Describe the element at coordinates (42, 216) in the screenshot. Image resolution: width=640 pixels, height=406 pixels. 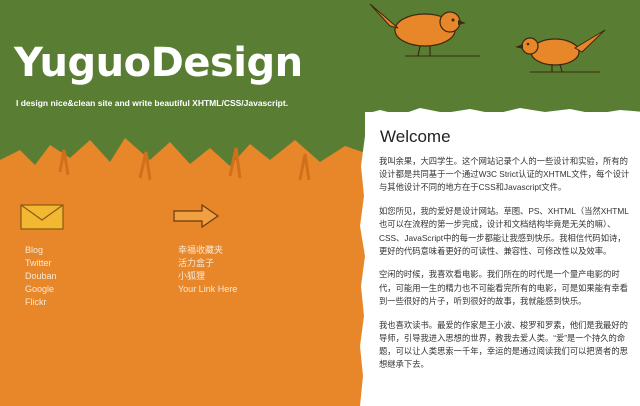
I see `envelope-icon` at that location.